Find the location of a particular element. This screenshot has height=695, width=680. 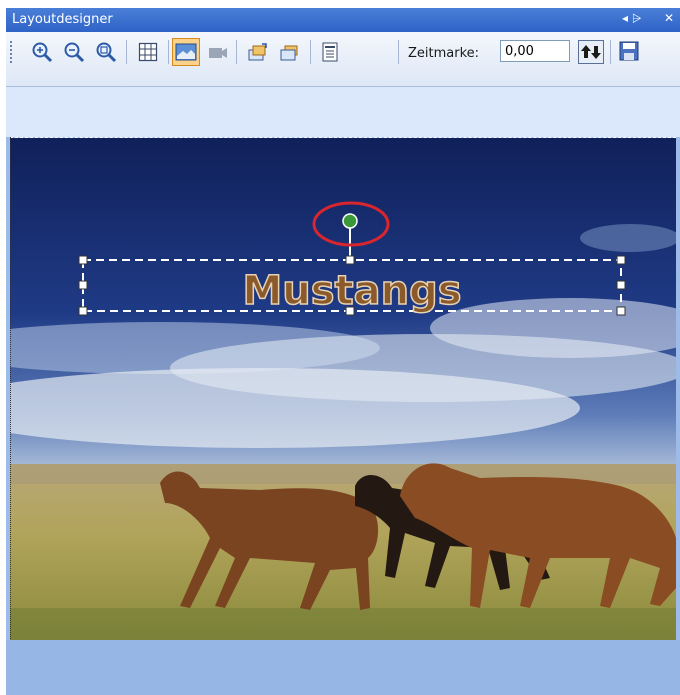

close-icon: ✕ is located at coordinates (669, 18).